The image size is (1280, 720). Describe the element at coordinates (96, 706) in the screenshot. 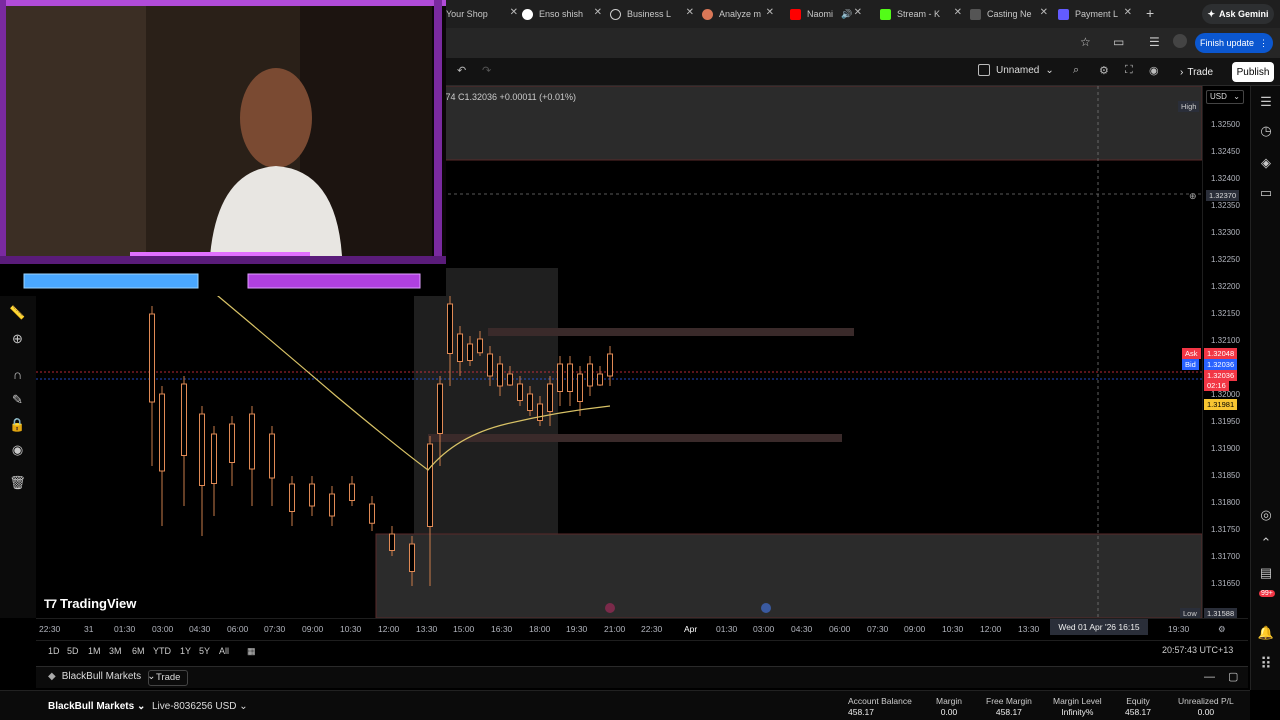

I see `account-broker-selector: BlackBull Markets ⌄` at that location.